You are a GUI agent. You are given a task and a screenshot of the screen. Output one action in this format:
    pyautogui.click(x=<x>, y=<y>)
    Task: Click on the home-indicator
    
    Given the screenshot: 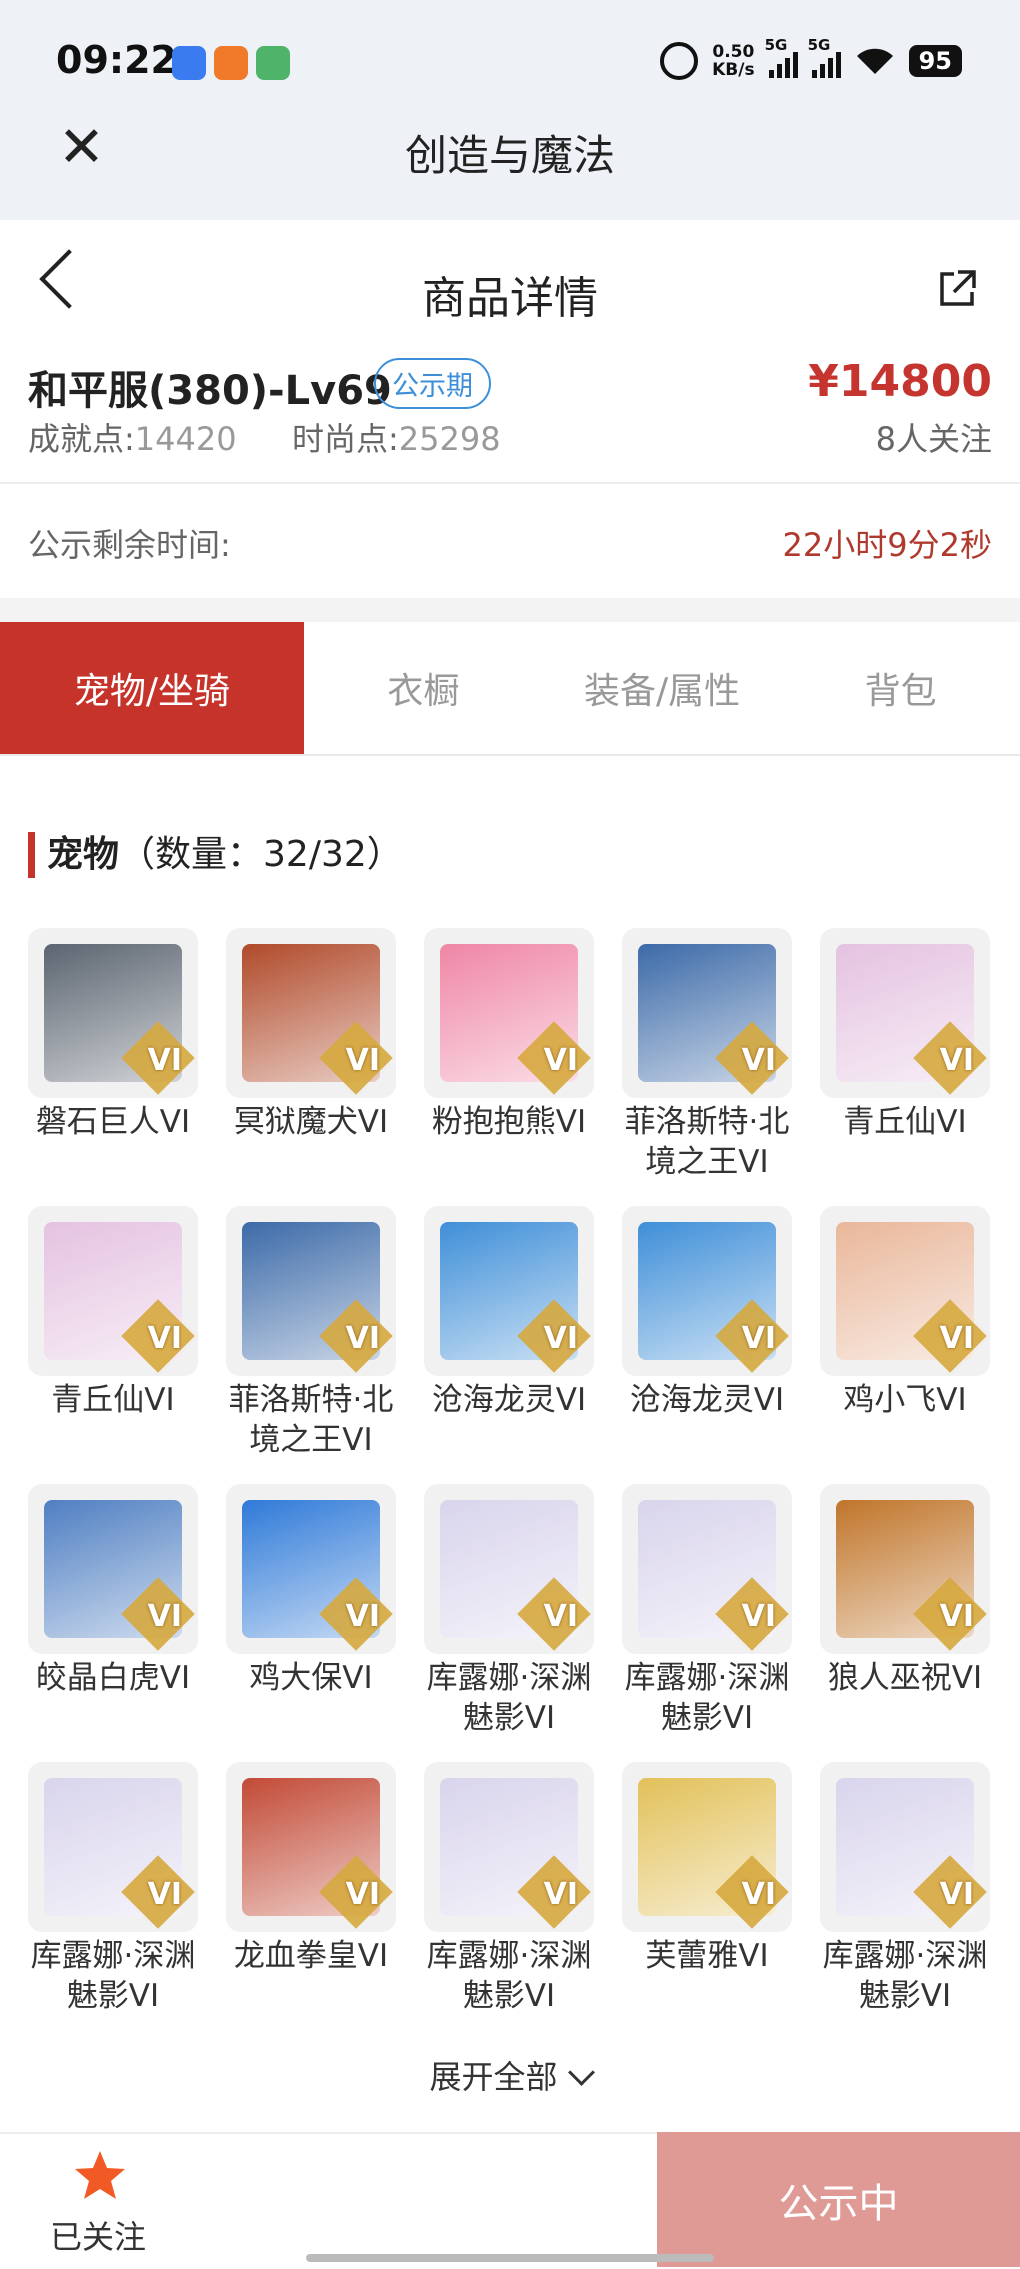 What is the action you would take?
    pyautogui.click(x=510, y=2258)
    